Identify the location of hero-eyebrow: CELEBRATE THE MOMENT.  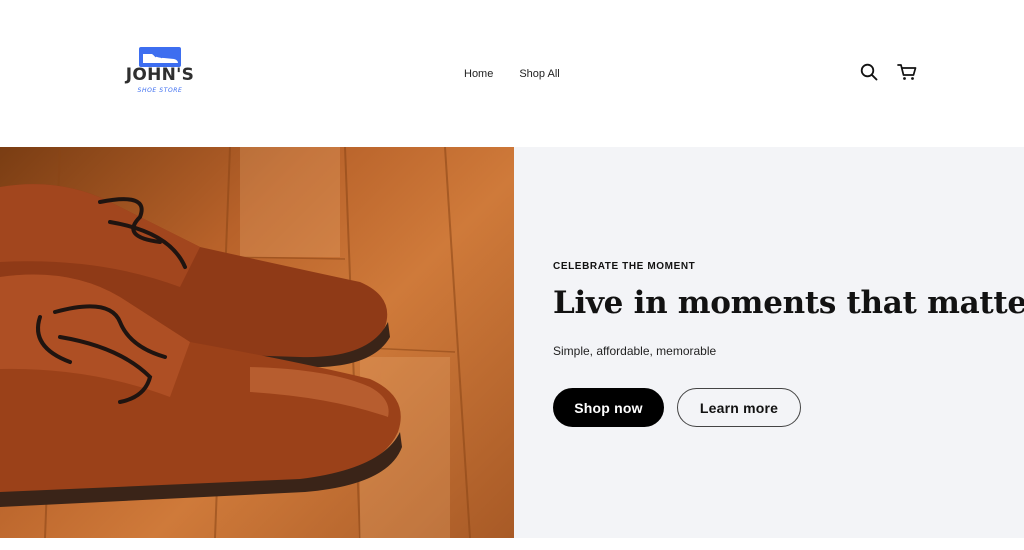
(624, 266).